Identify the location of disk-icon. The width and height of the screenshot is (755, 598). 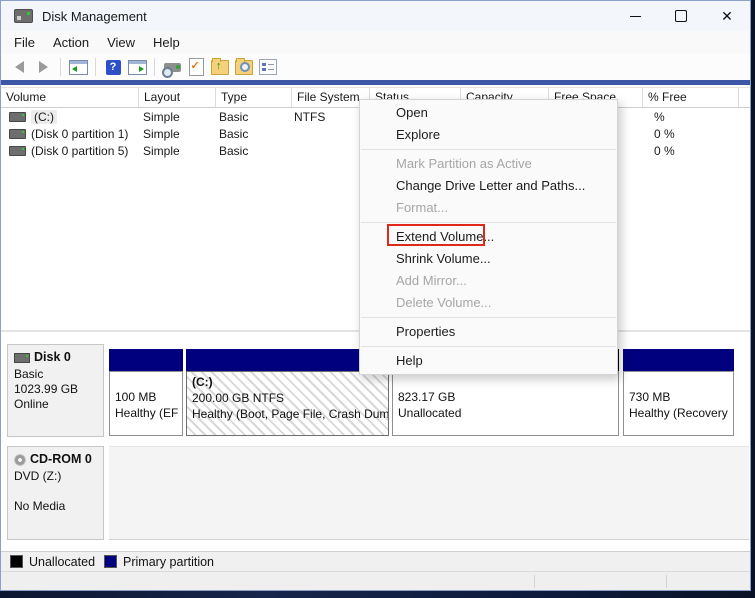
(22, 357).